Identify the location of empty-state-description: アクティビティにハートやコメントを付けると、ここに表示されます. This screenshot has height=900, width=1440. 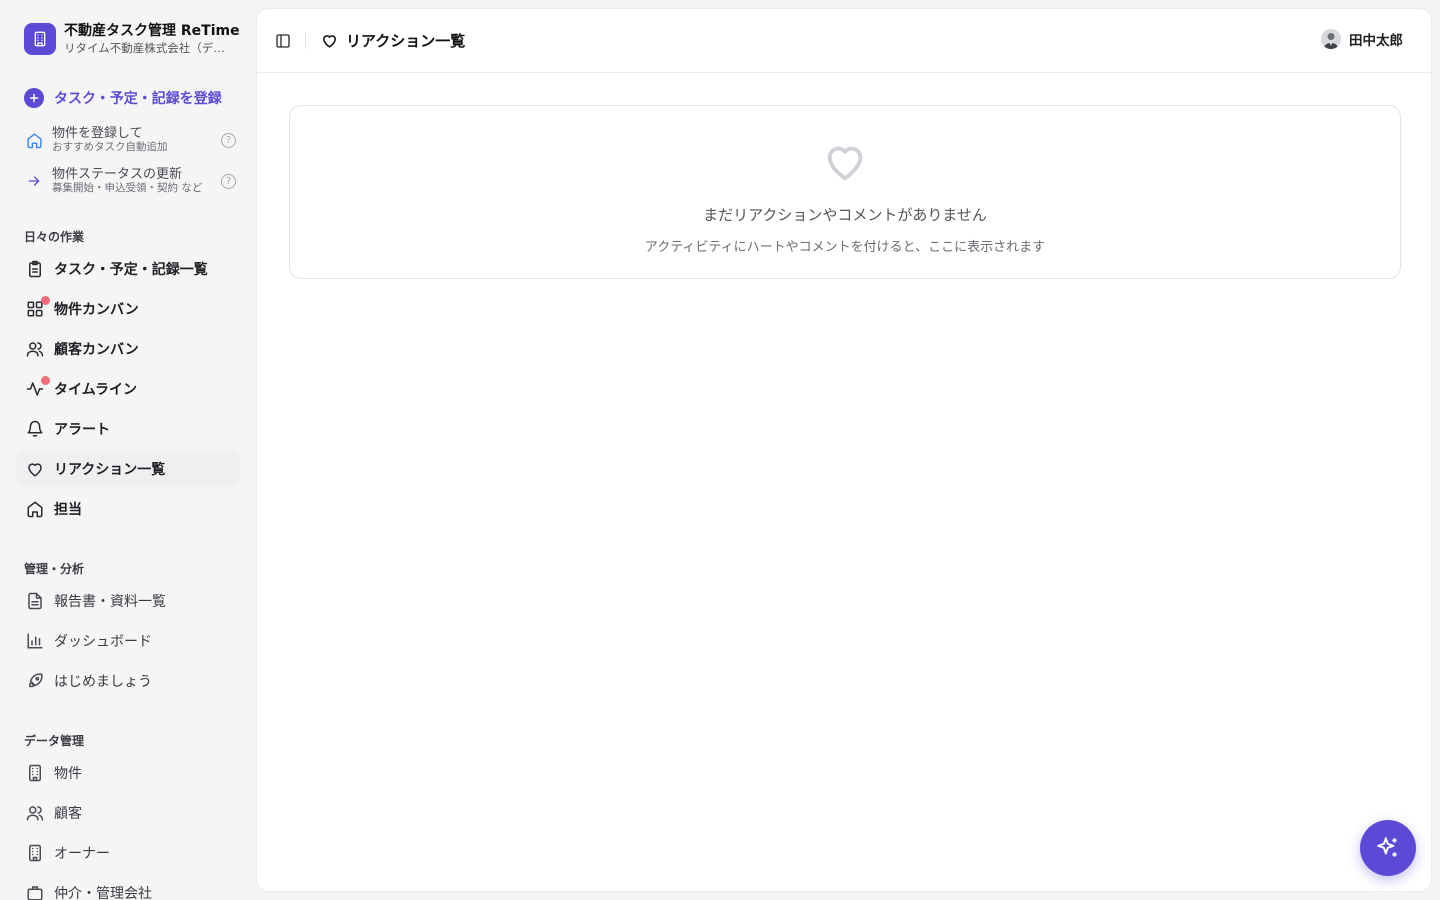
(845, 247).